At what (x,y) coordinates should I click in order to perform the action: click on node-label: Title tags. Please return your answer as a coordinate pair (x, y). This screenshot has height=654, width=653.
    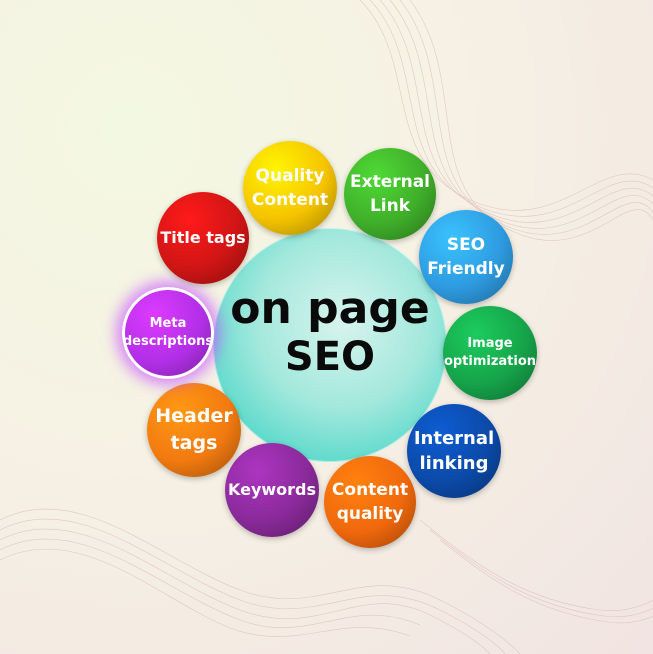
    Looking at the image, I should click on (203, 237).